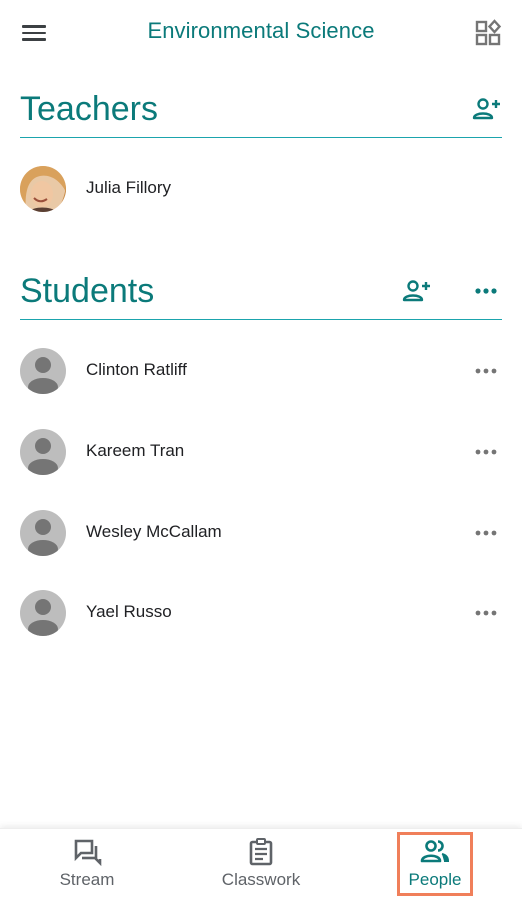 The height and width of the screenshot is (900, 522). Describe the element at coordinates (261, 189) in the screenshot. I see `teacher-row: Julia Fillory` at that location.